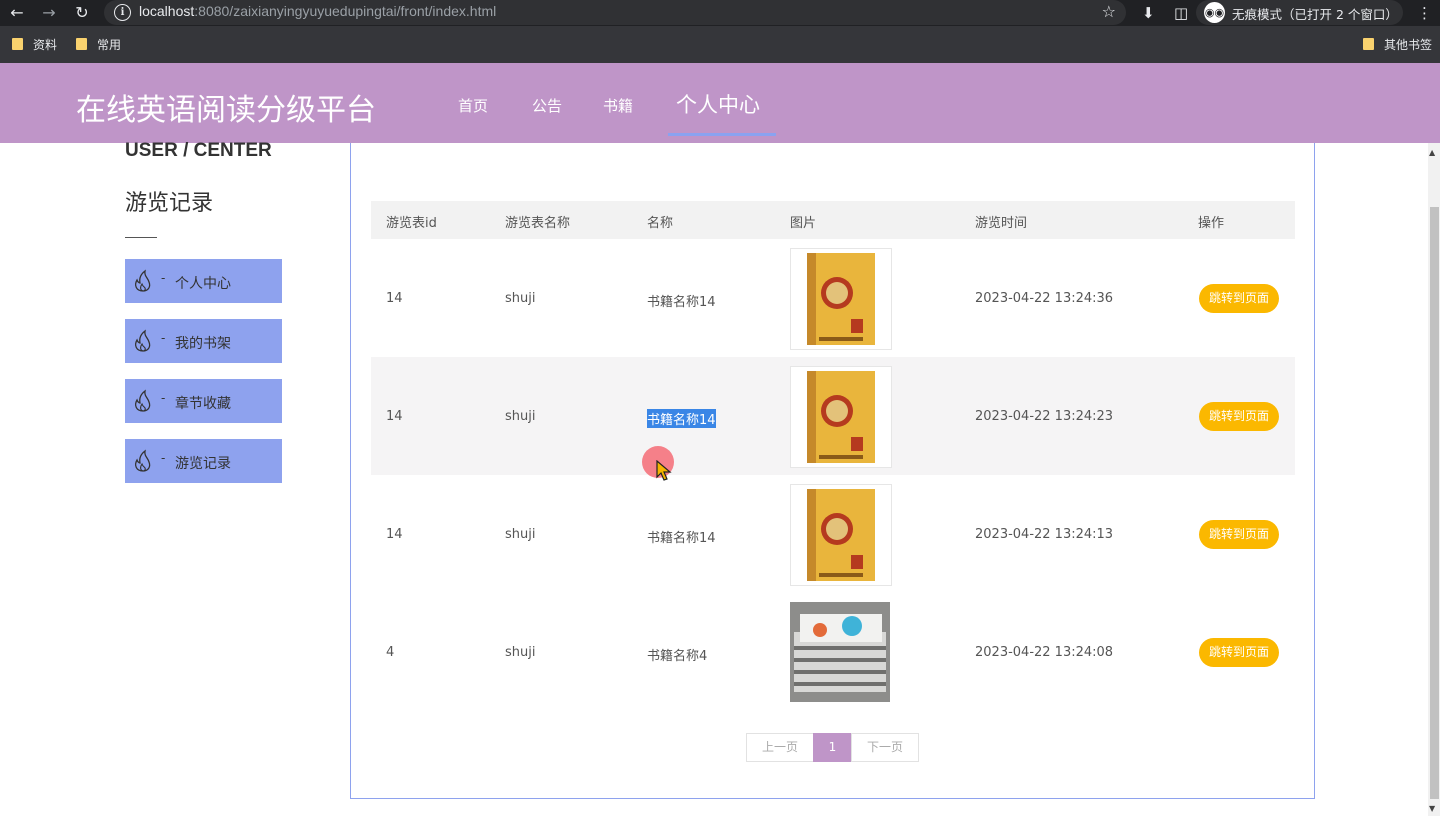  Describe the element at coordinates (1432, 152) in the screenshot. I see `scroll-up-arrow-icon: ▲` at that location.